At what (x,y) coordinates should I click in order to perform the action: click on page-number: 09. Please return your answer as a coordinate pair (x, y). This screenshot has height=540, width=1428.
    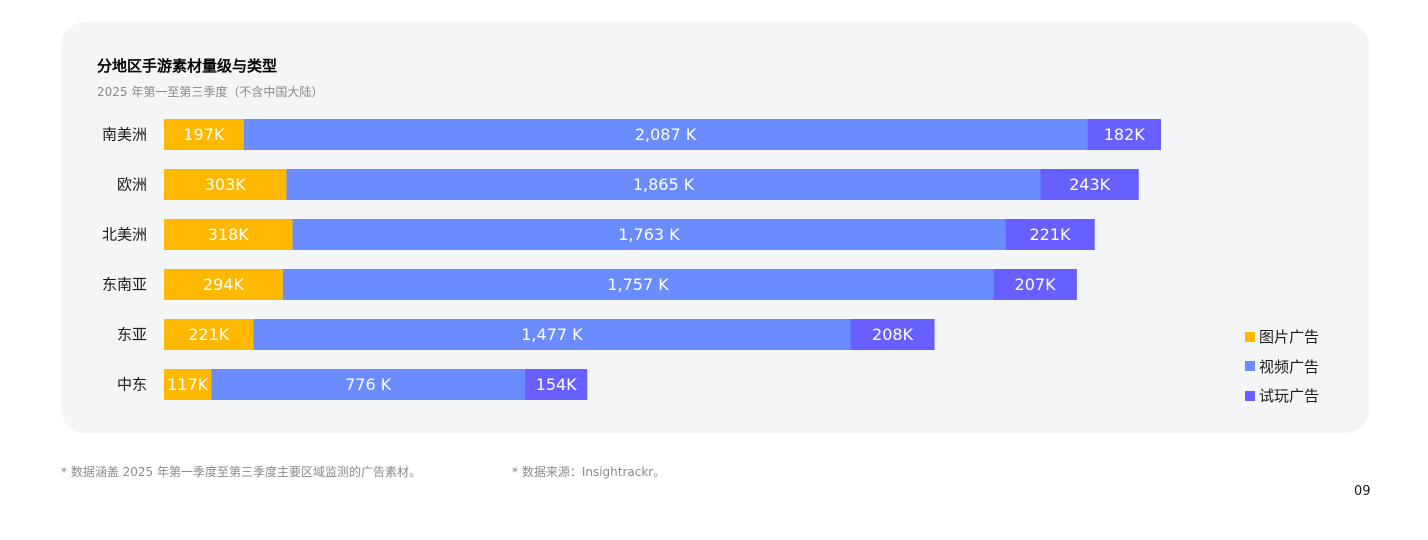
    Looking at the image, I should click on (1362, 491).